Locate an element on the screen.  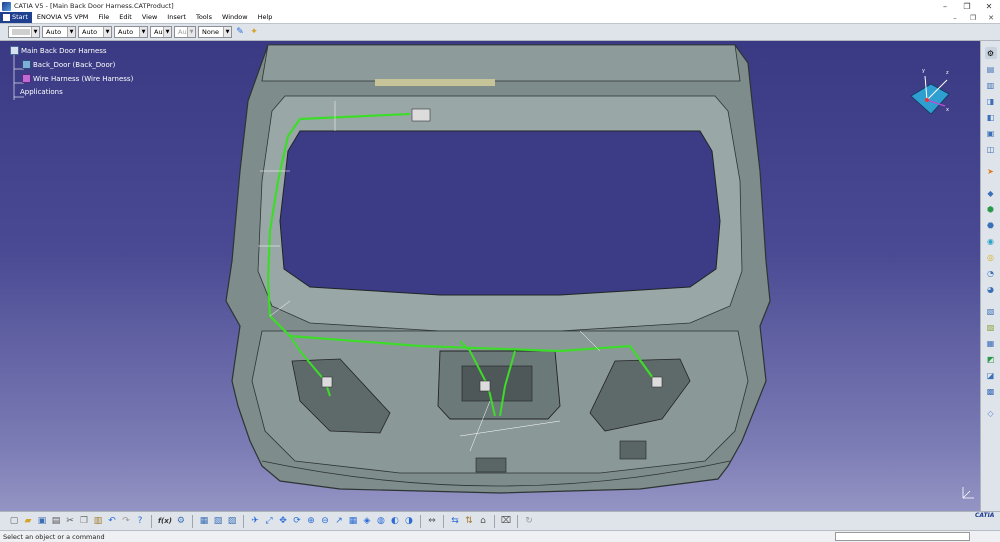
fillet-icon: ◔ is located at coordinates (991, 273).